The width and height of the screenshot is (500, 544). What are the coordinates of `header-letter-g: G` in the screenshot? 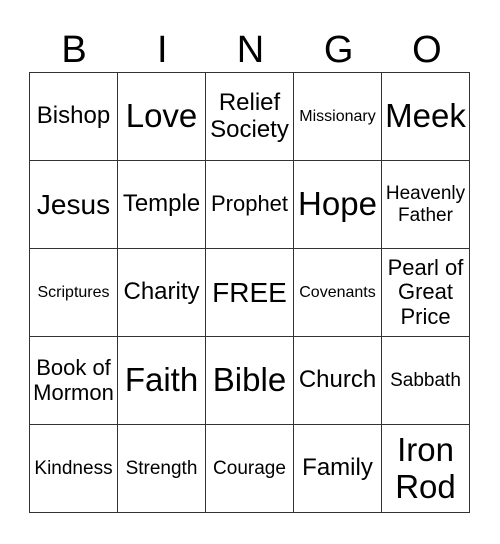 It's located at (338, 50).